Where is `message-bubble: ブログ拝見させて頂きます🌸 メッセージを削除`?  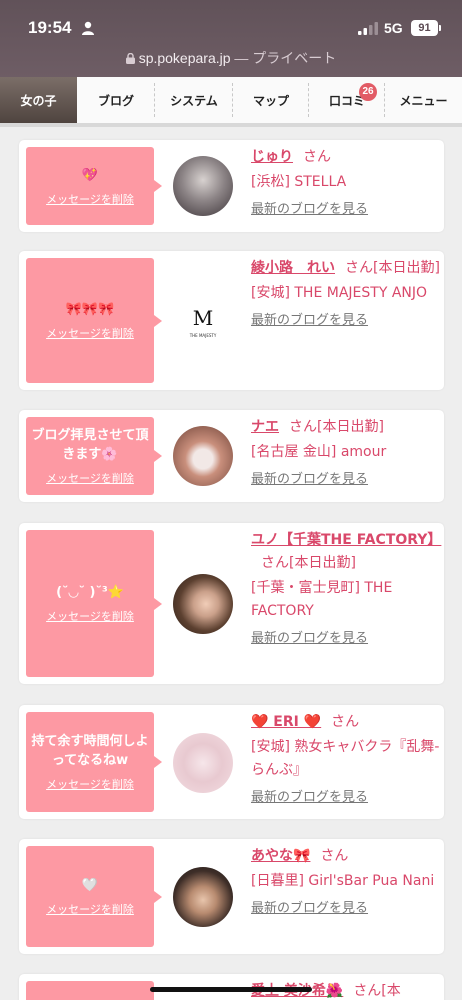 message-bubble: ブログ拝見させて頂きます🌸 メッセージを削除 is located at coordinates (94, 456).